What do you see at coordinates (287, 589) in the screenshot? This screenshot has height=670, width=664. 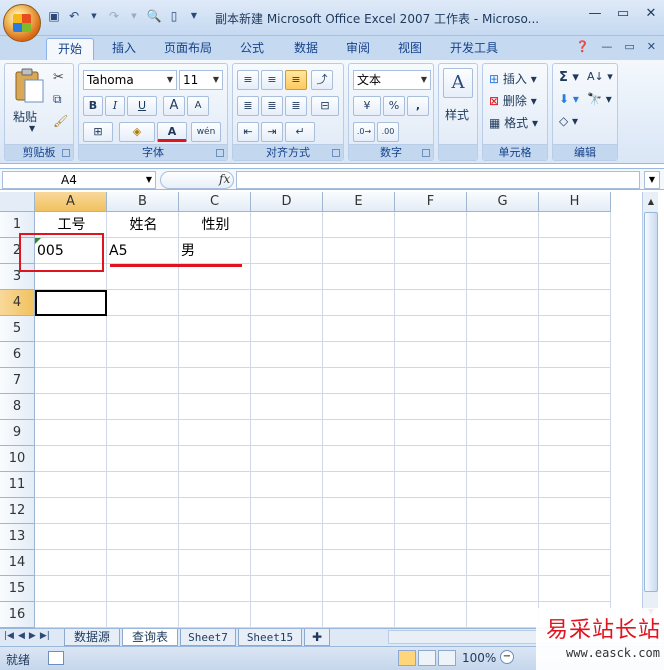 I see `cell-d15` at bounding box center [287, 589].